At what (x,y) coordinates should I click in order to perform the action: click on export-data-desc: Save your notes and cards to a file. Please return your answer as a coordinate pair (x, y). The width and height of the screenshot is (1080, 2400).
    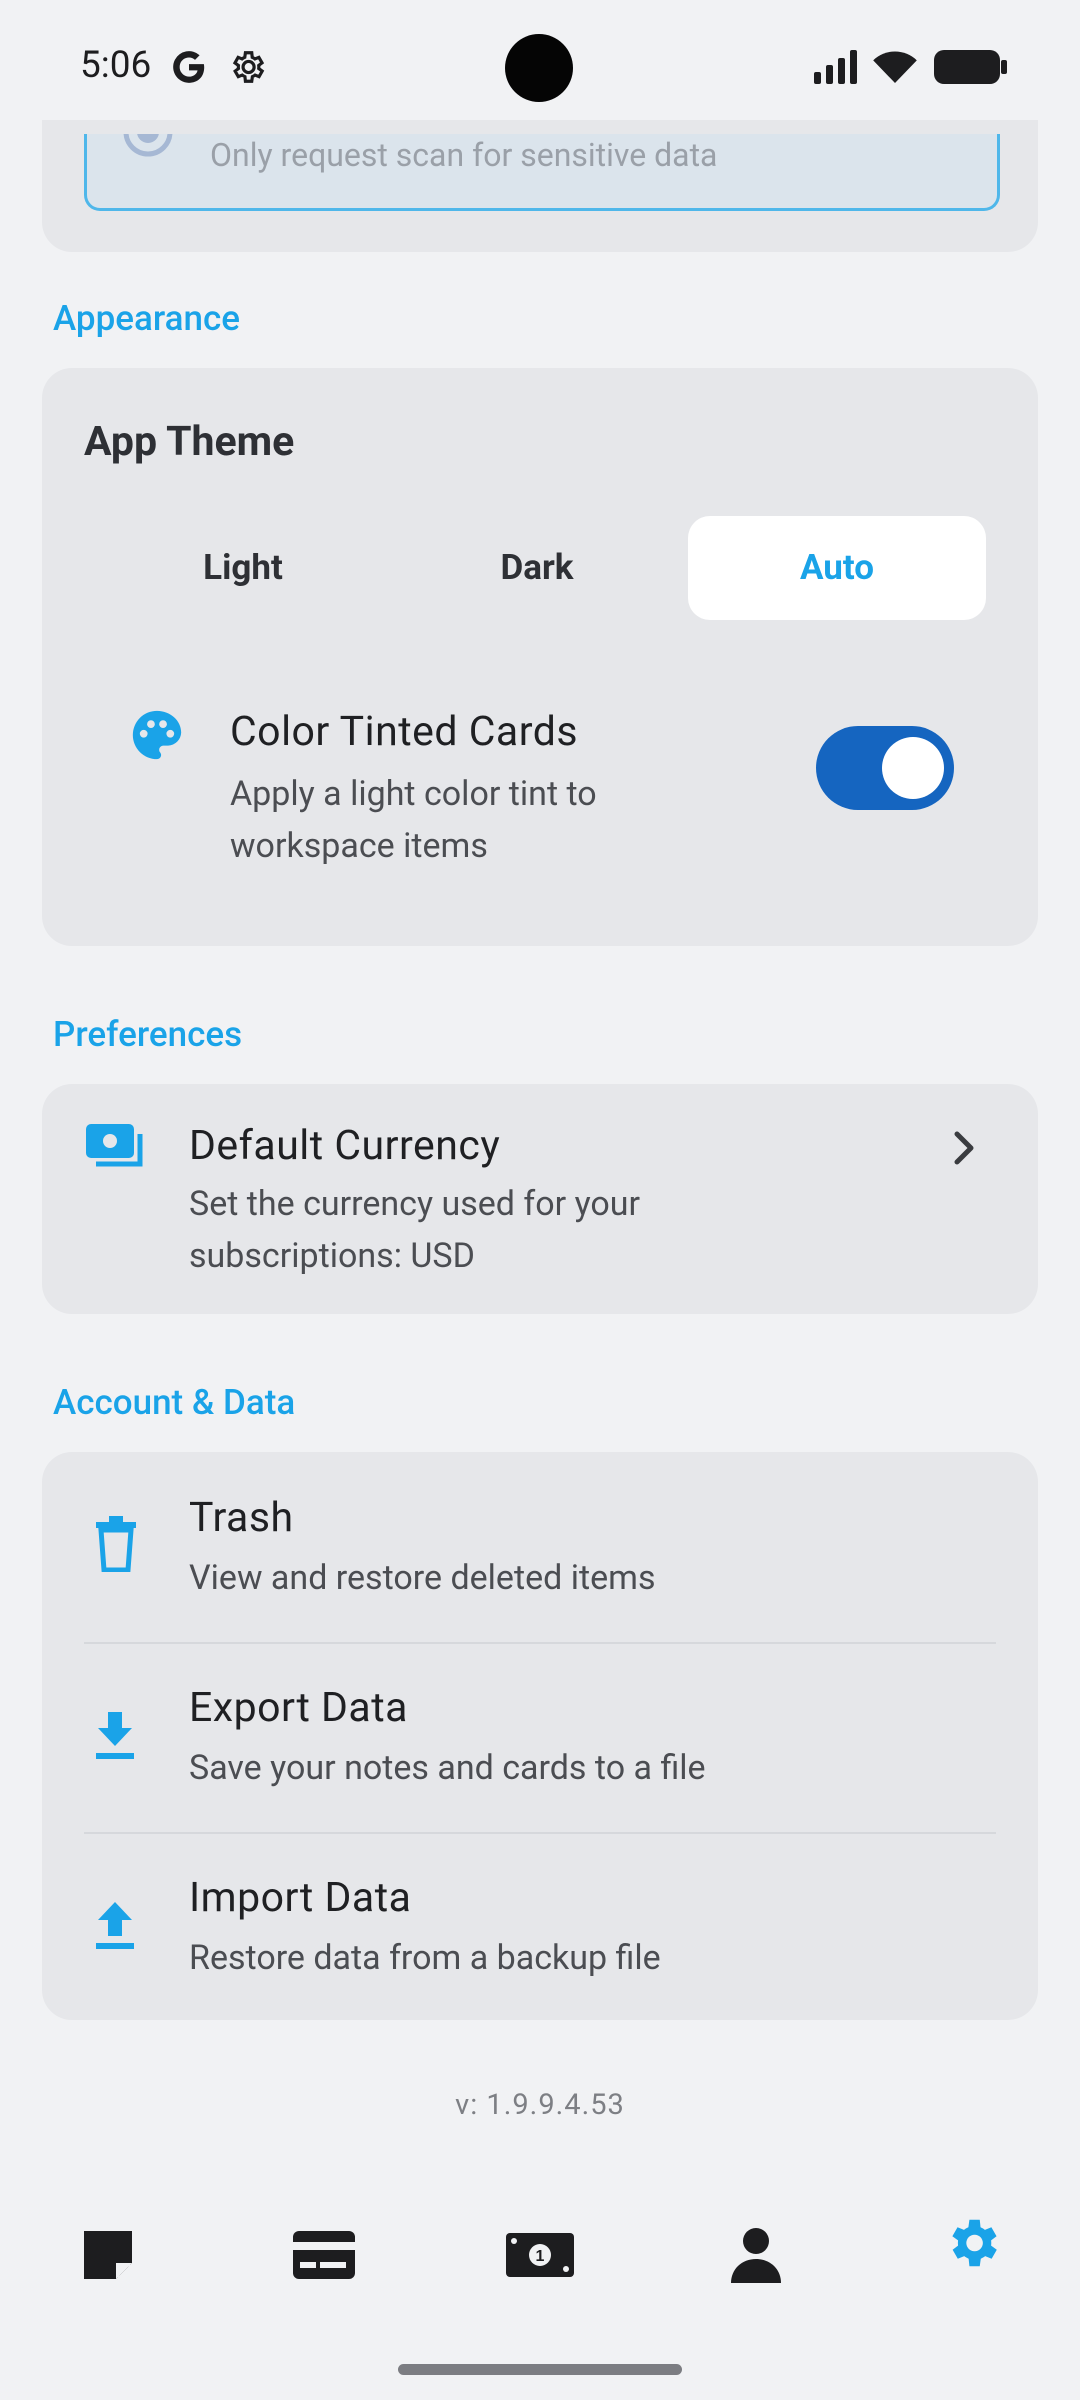
    Looking at the image, I should click on (447, 1768).